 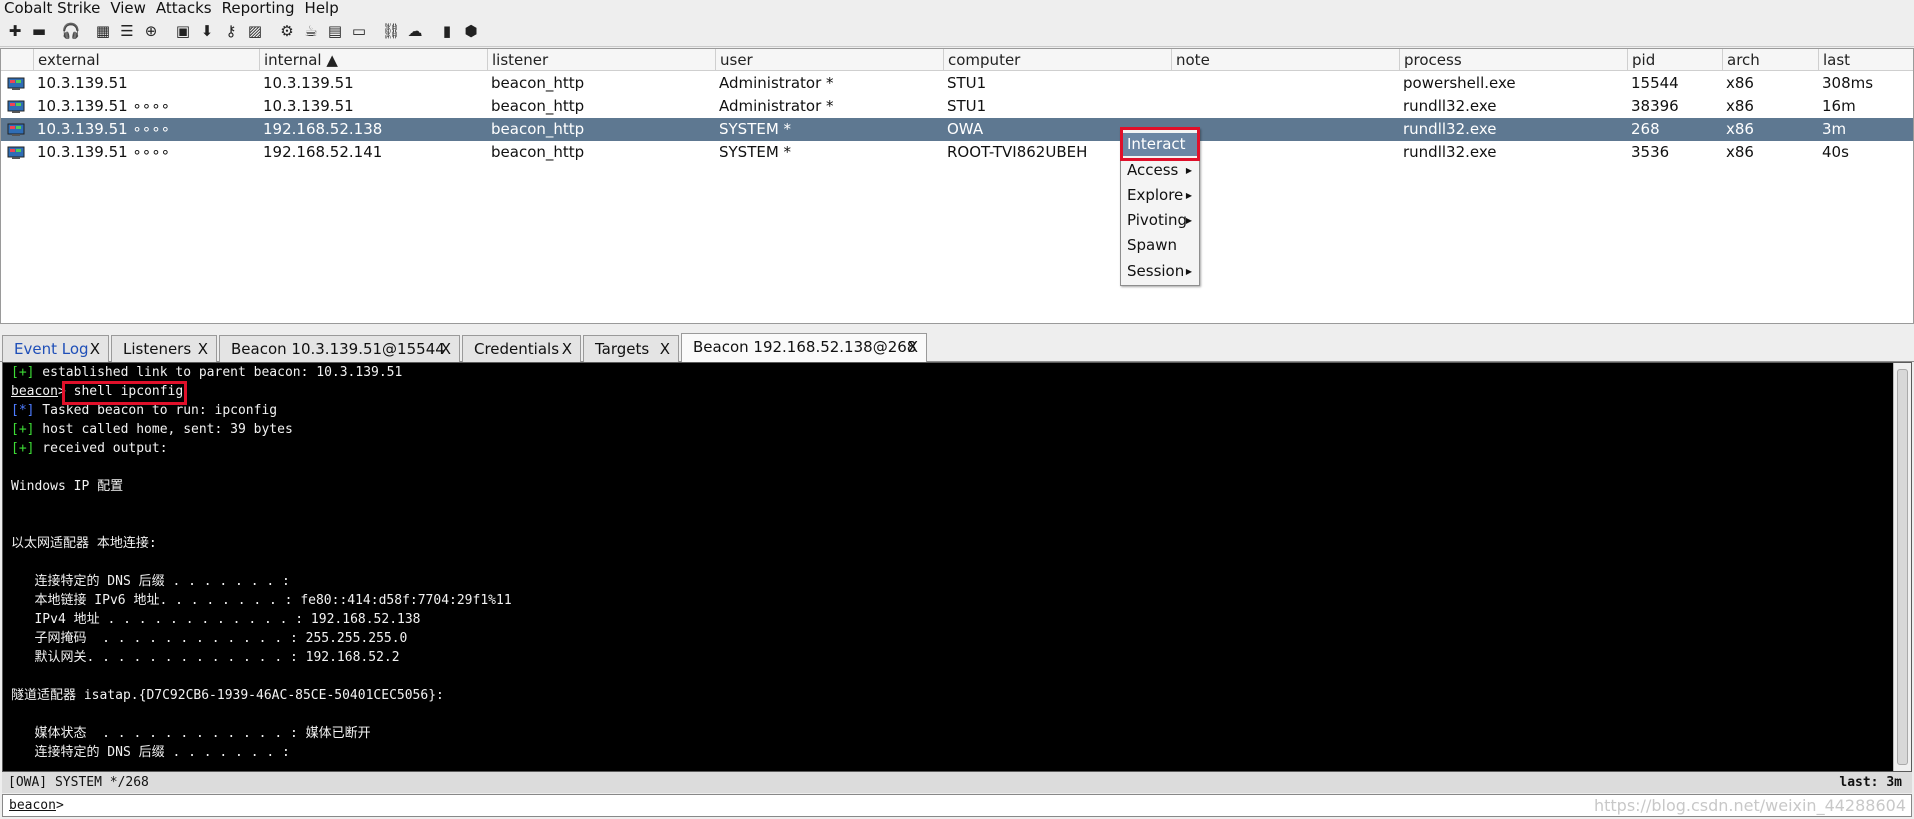 What do you see at coordinates (128, 391) in the screenshot?
I see `command-text: shell ipconfig` at bounding box center [128, 391].